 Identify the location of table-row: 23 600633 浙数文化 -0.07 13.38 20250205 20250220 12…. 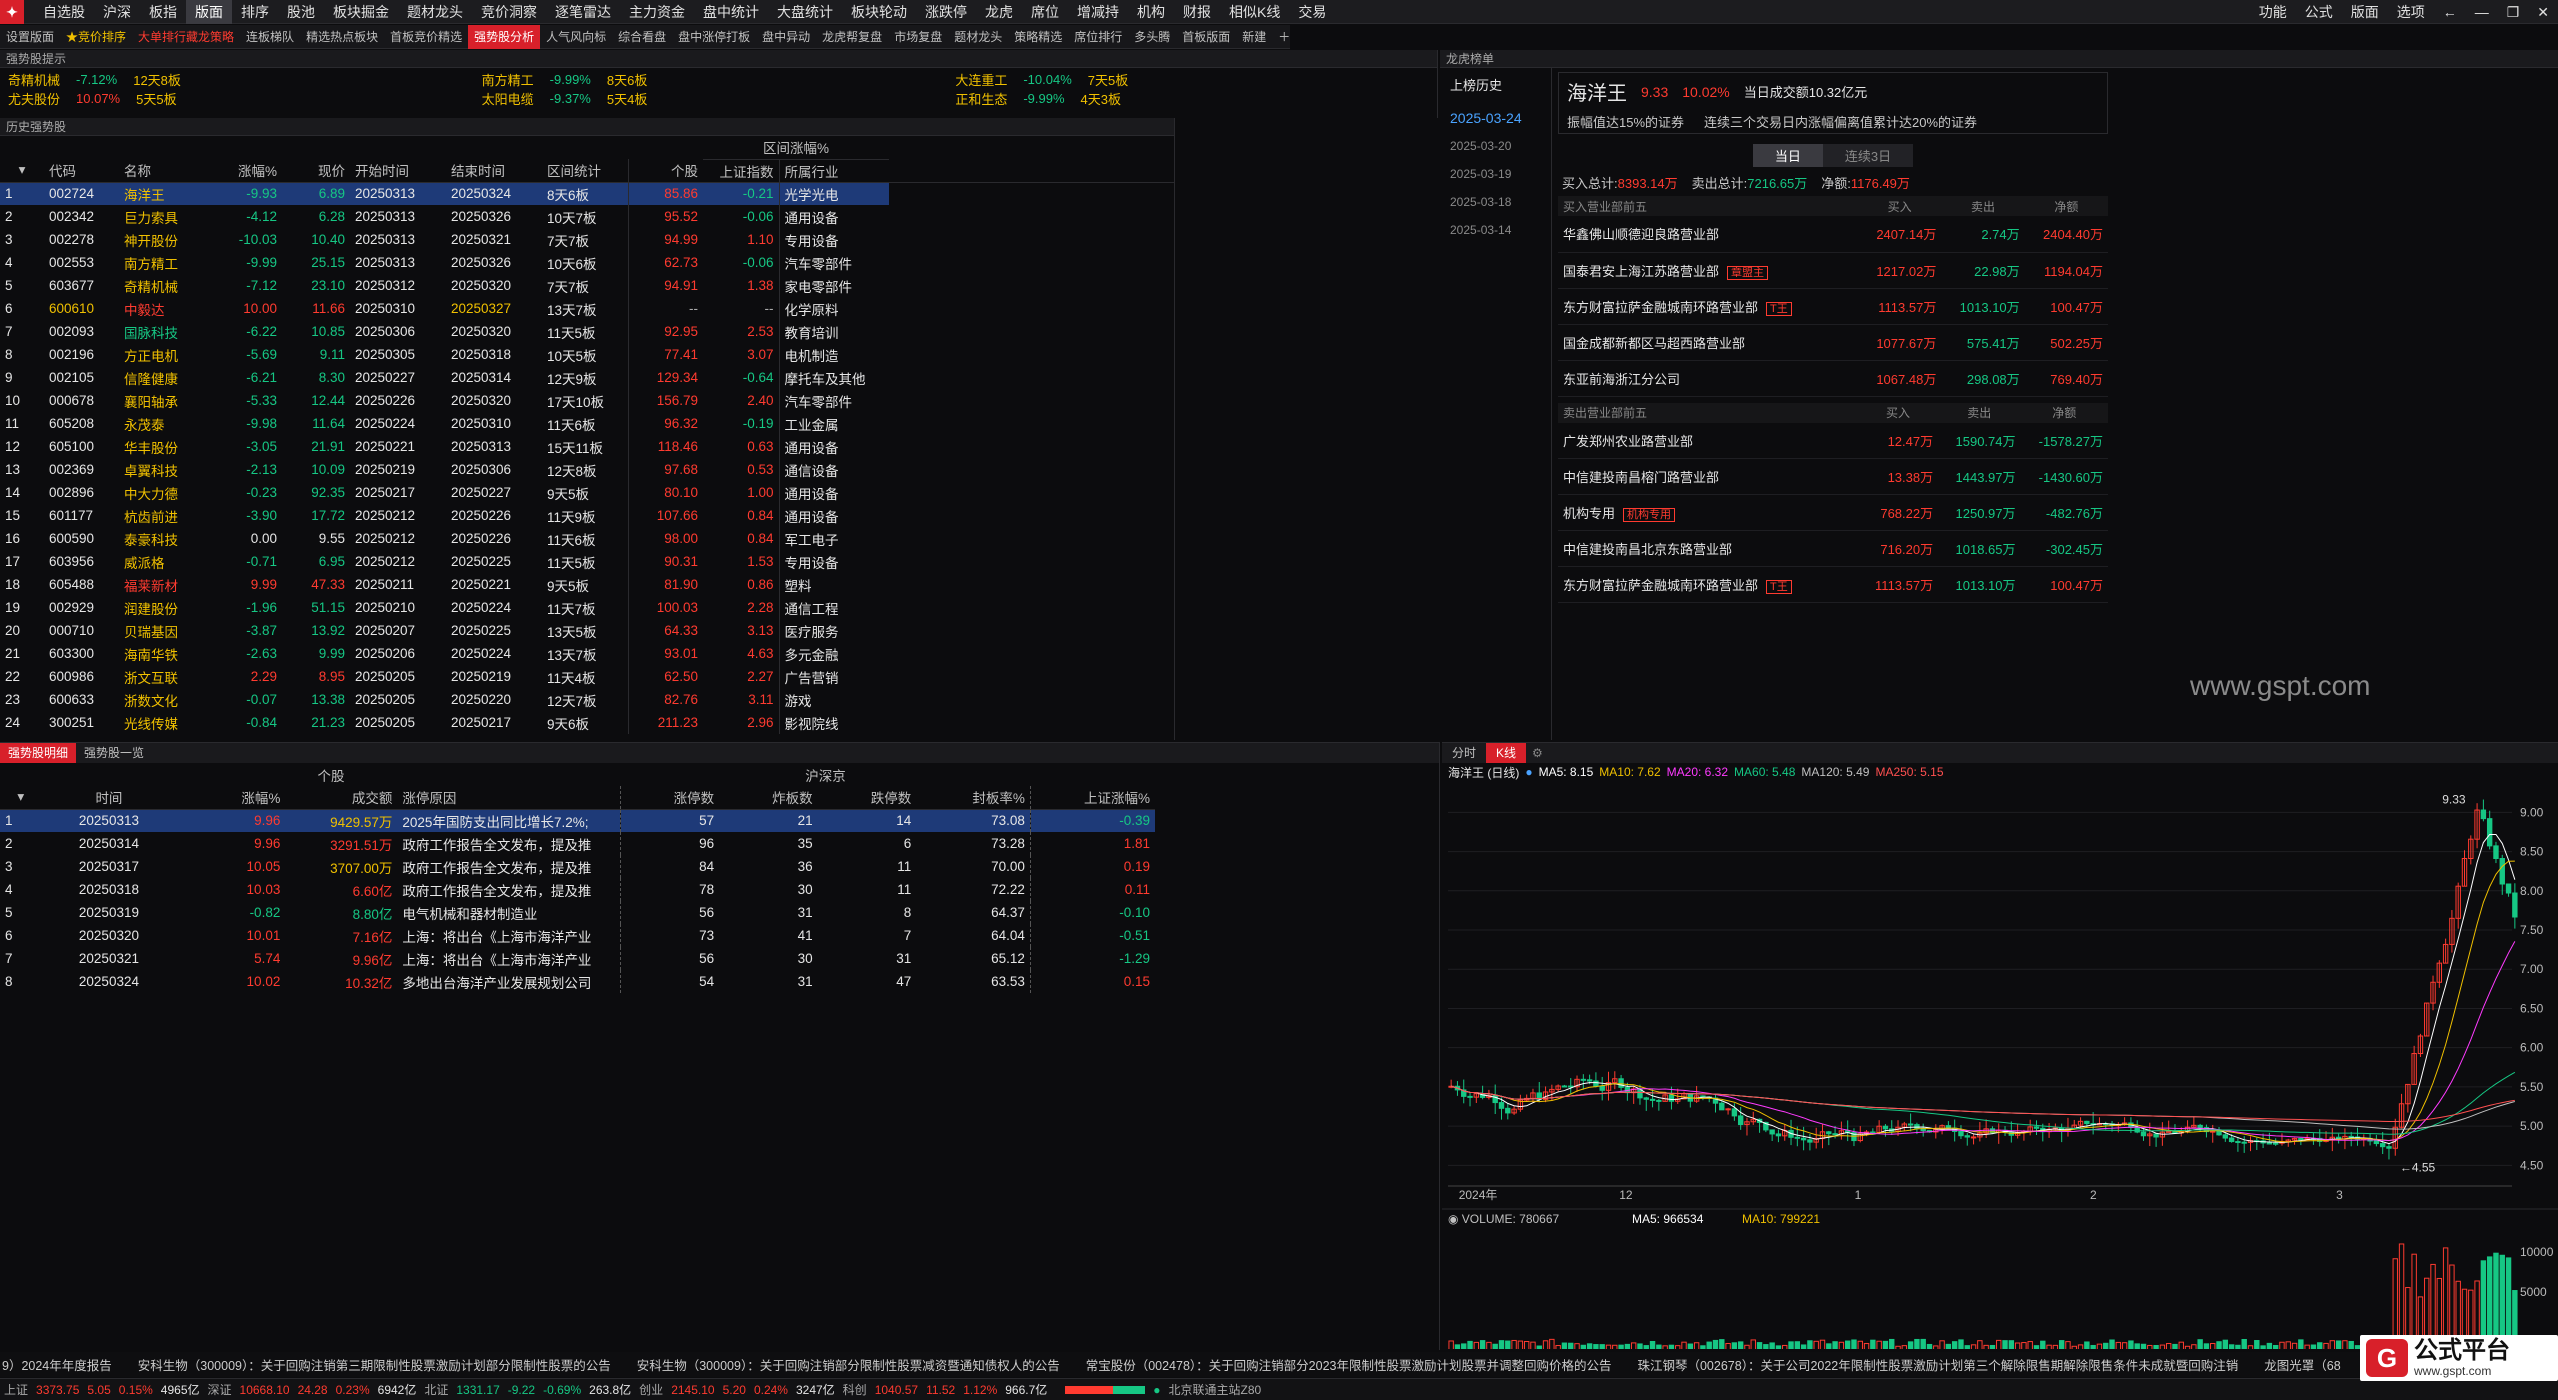
(587, 699).